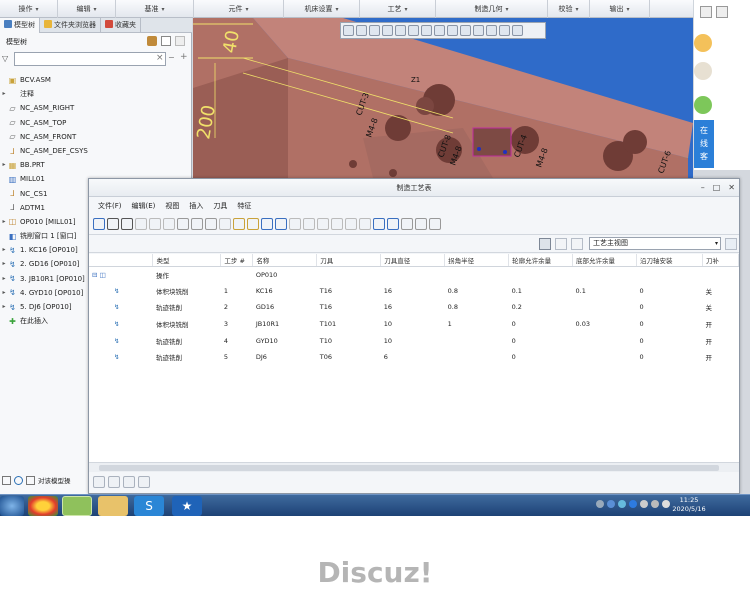 Image resolution: width=750 pixels, height=600 pixels. I want to click on table-cell-tool: T101, so click(349, 324).